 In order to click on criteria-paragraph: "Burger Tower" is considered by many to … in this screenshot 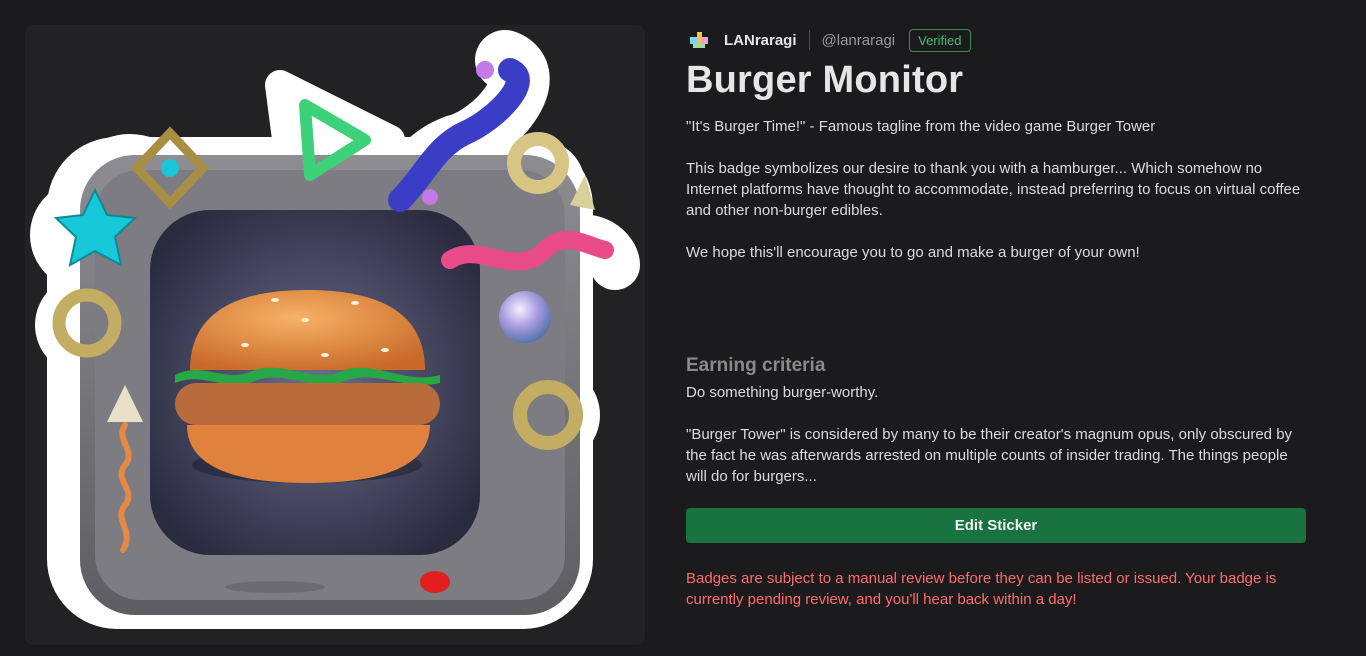, I will do `click(989, 455)`.